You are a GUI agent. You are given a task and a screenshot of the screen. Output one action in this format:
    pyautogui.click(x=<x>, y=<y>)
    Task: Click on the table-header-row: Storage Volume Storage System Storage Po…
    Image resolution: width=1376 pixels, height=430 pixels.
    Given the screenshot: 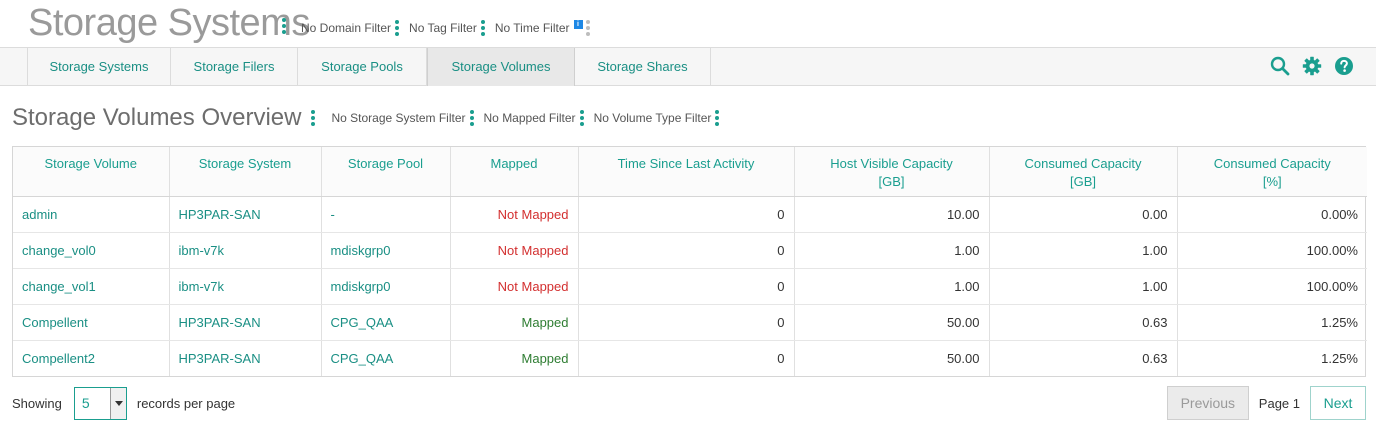 What is the action you would take?
    pyautogui.click(x=690, y=172)
    